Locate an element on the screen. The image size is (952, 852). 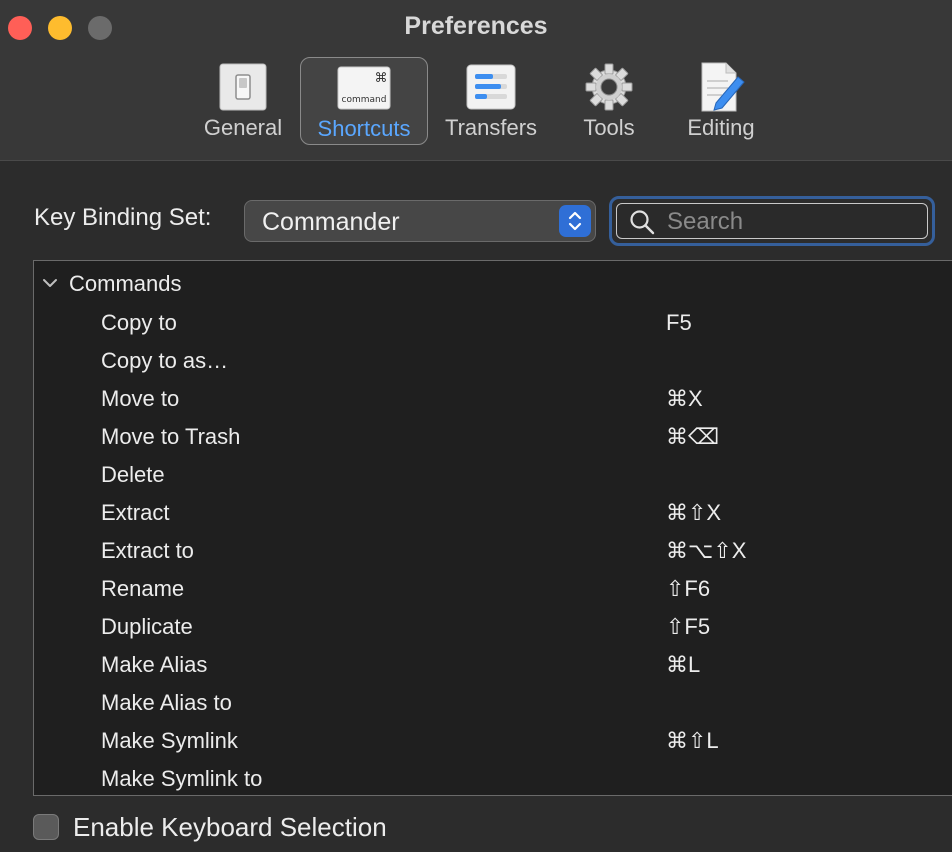
shortcut-key: ⌘⌥⇧X is located at coordinates (706, 551).